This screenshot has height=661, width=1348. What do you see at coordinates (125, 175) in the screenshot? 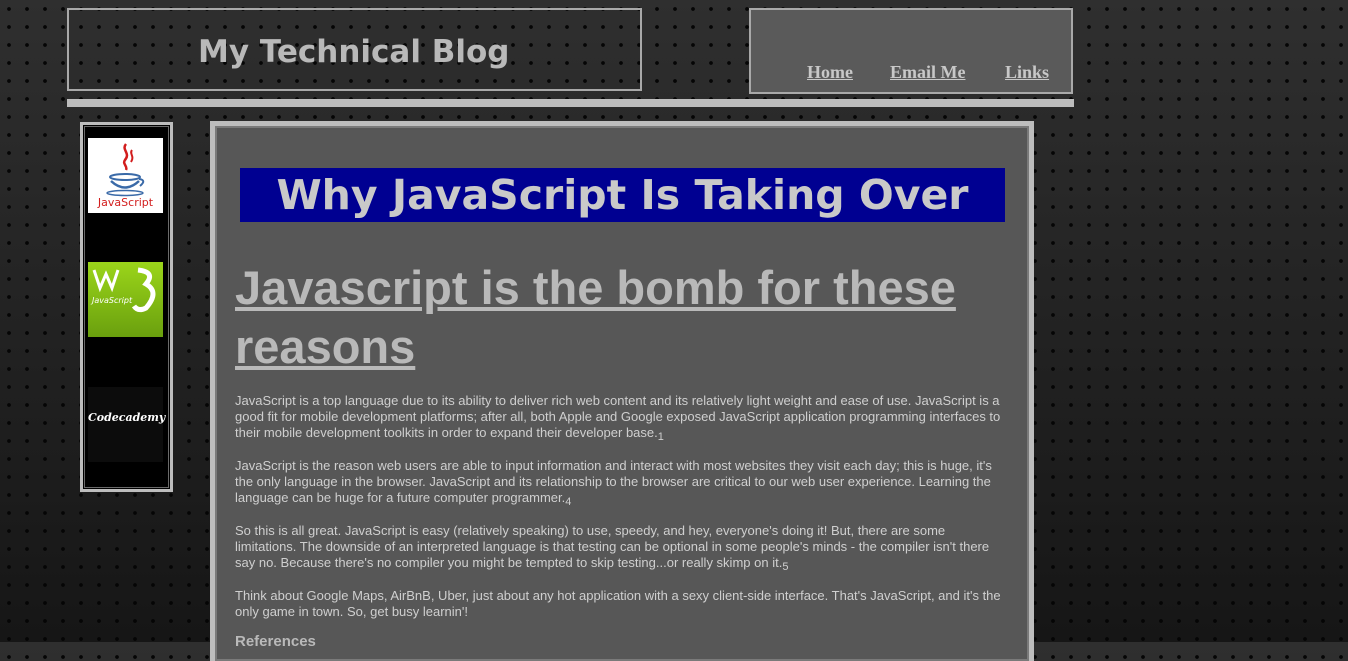
I see `javascript-logo-icon: JavaScript` at bounding box center [125, 175].